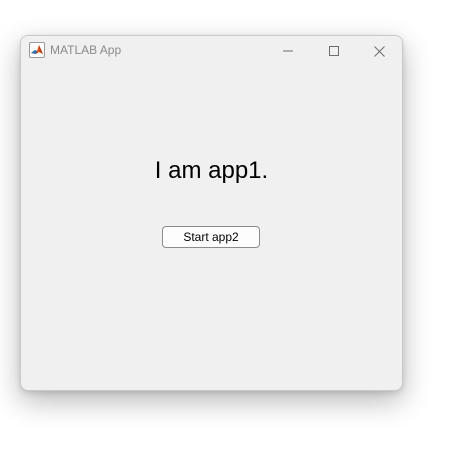  I want to click on start-app2-button: Start app2, so click(211, 237).